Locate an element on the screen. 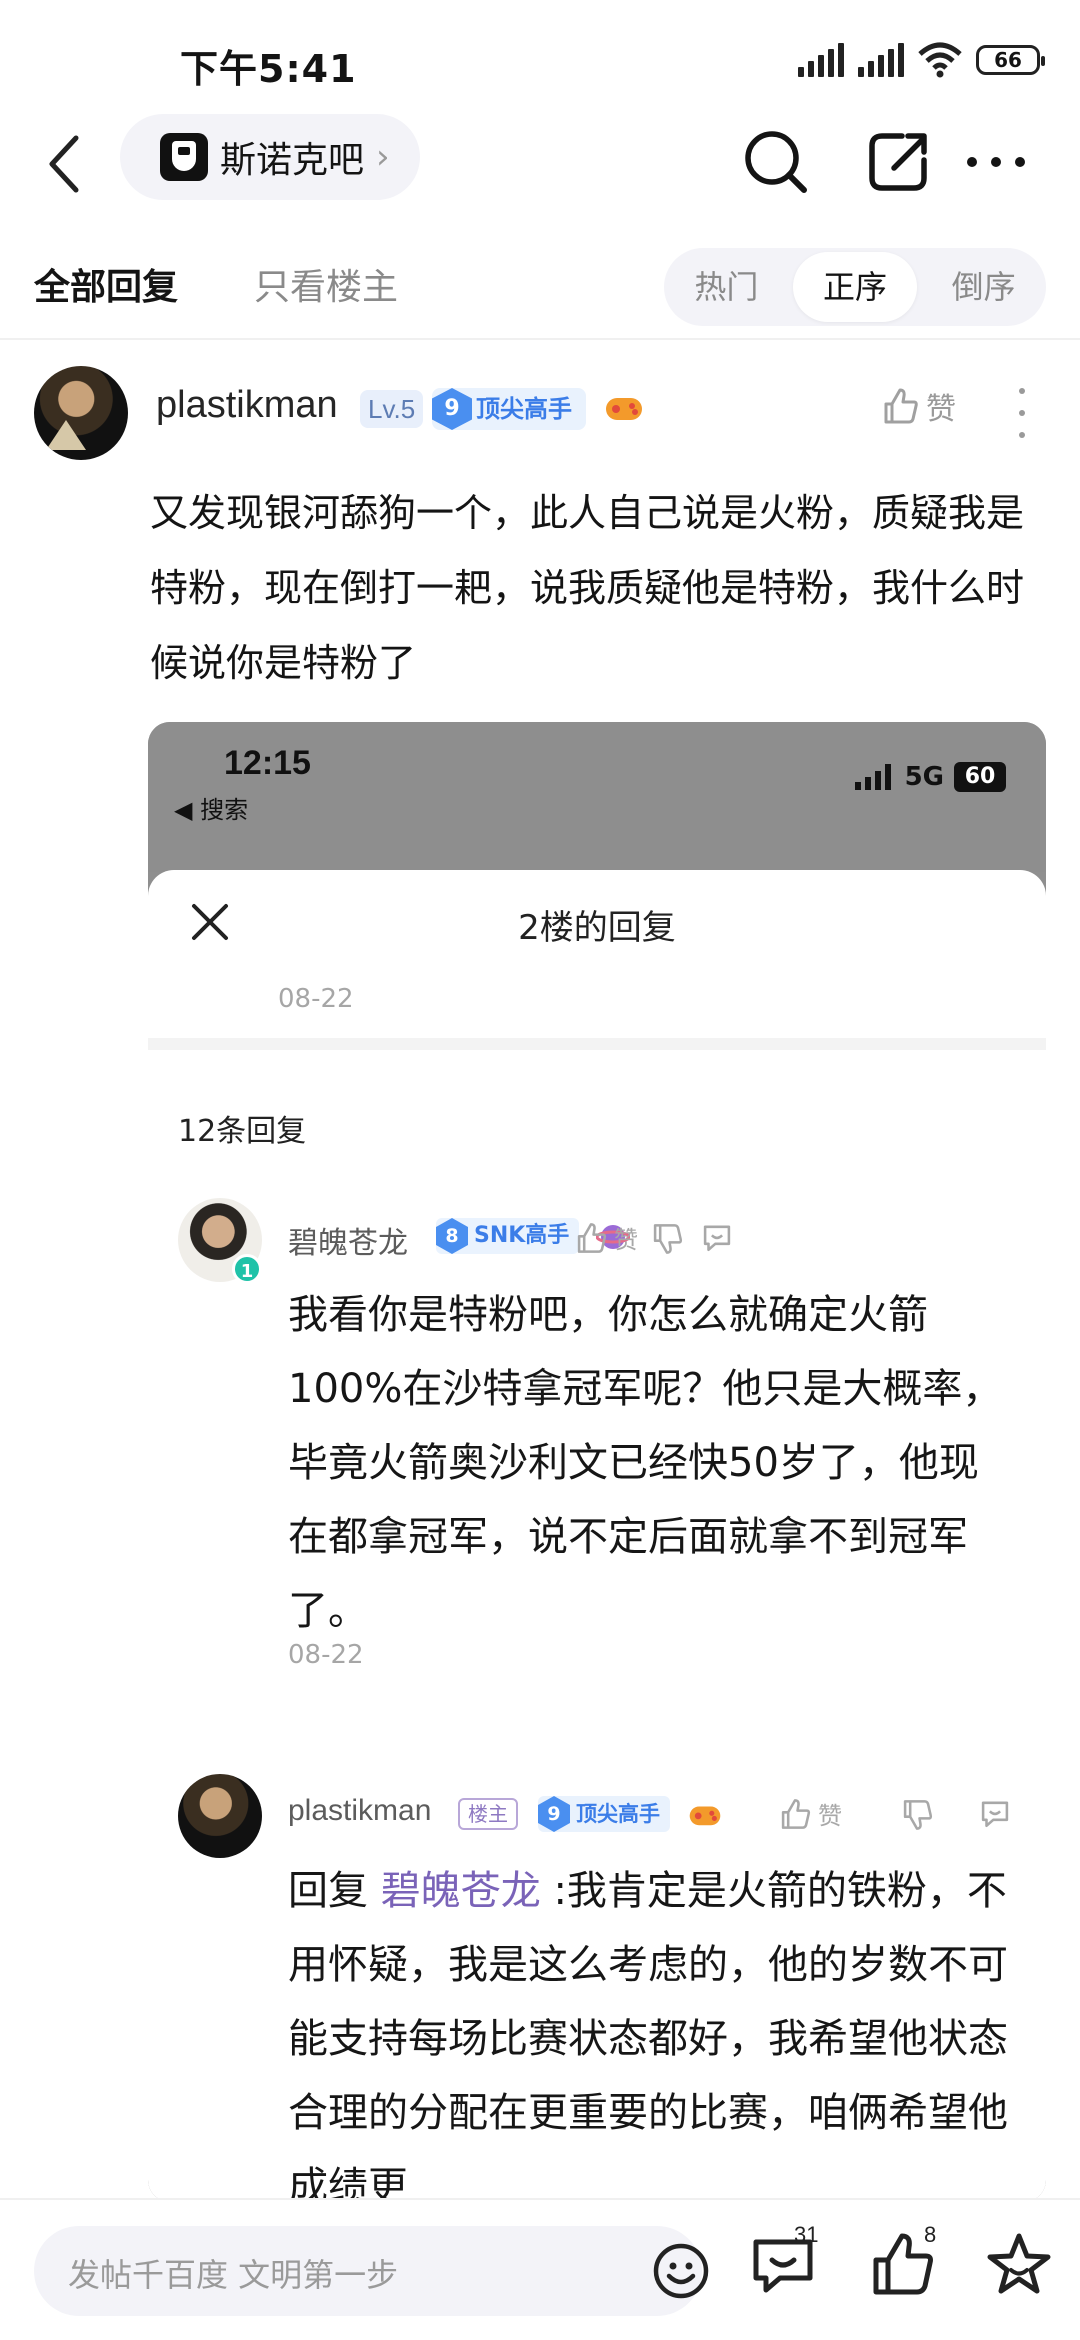  wifi-icon is located at coordinates (940, 60).